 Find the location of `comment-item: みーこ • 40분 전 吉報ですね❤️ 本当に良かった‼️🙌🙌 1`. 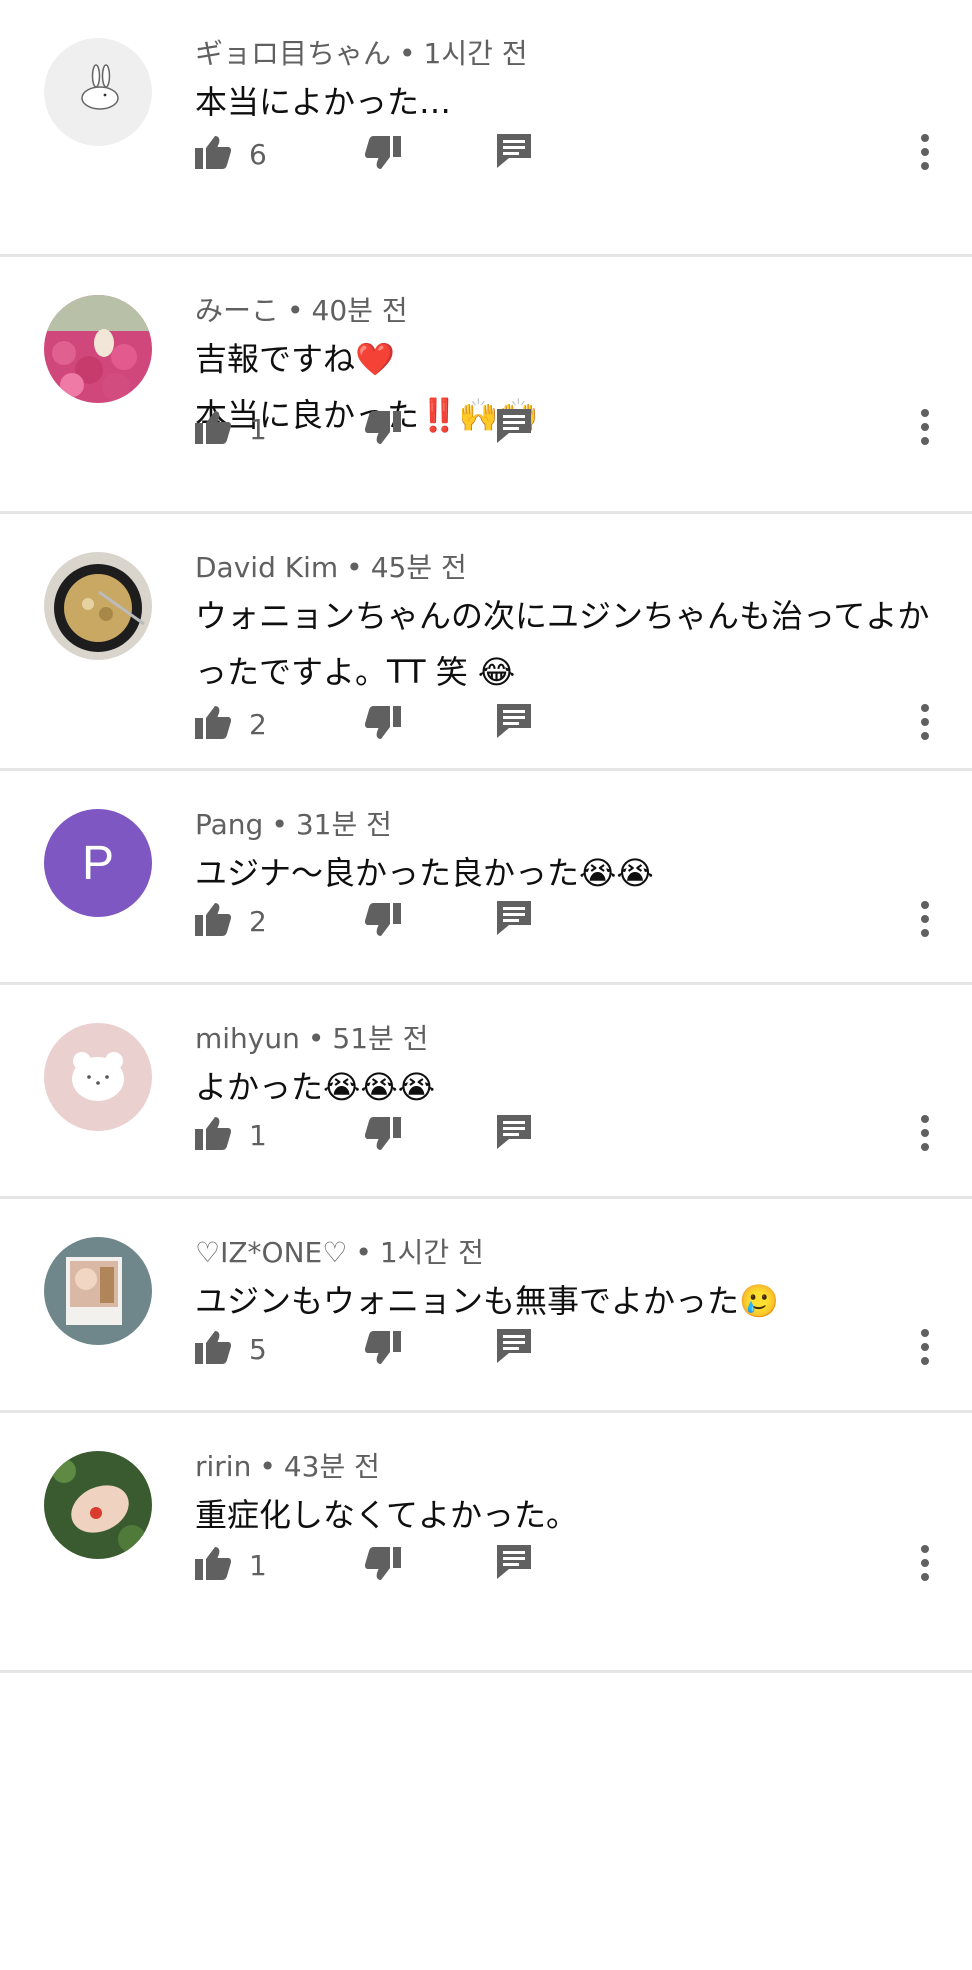

comment-item: みーこ • 40분 전 吉報ですね❤️ 本当に良かった‼️🙌🙌 1 is located at coordinates (486, 385).